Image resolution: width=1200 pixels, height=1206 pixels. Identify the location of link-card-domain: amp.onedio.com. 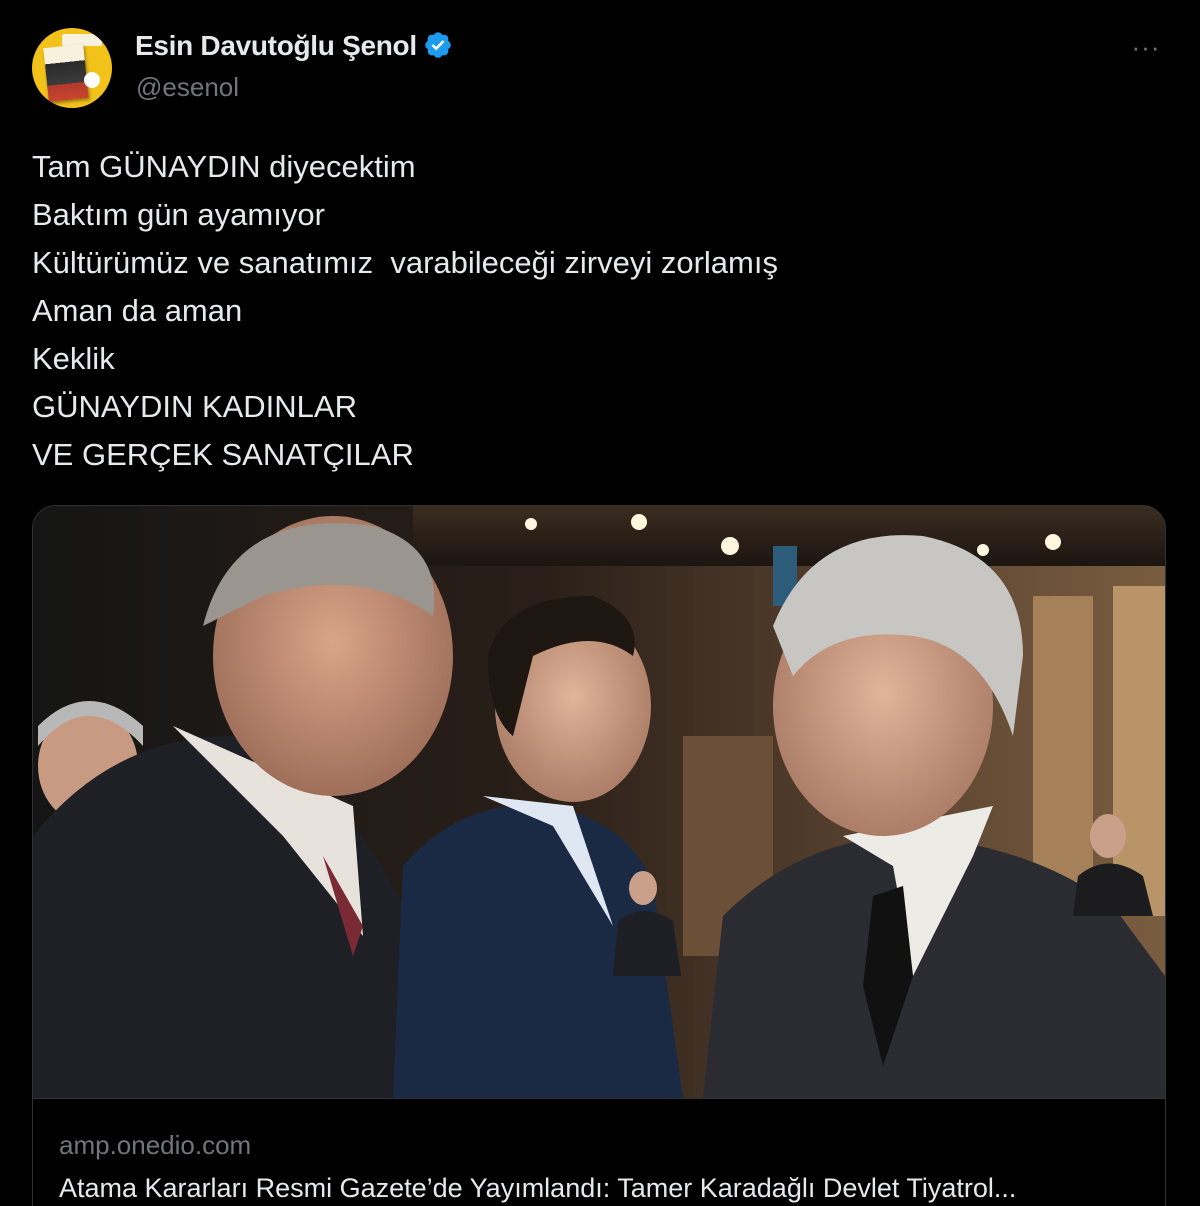
(155, 1145).